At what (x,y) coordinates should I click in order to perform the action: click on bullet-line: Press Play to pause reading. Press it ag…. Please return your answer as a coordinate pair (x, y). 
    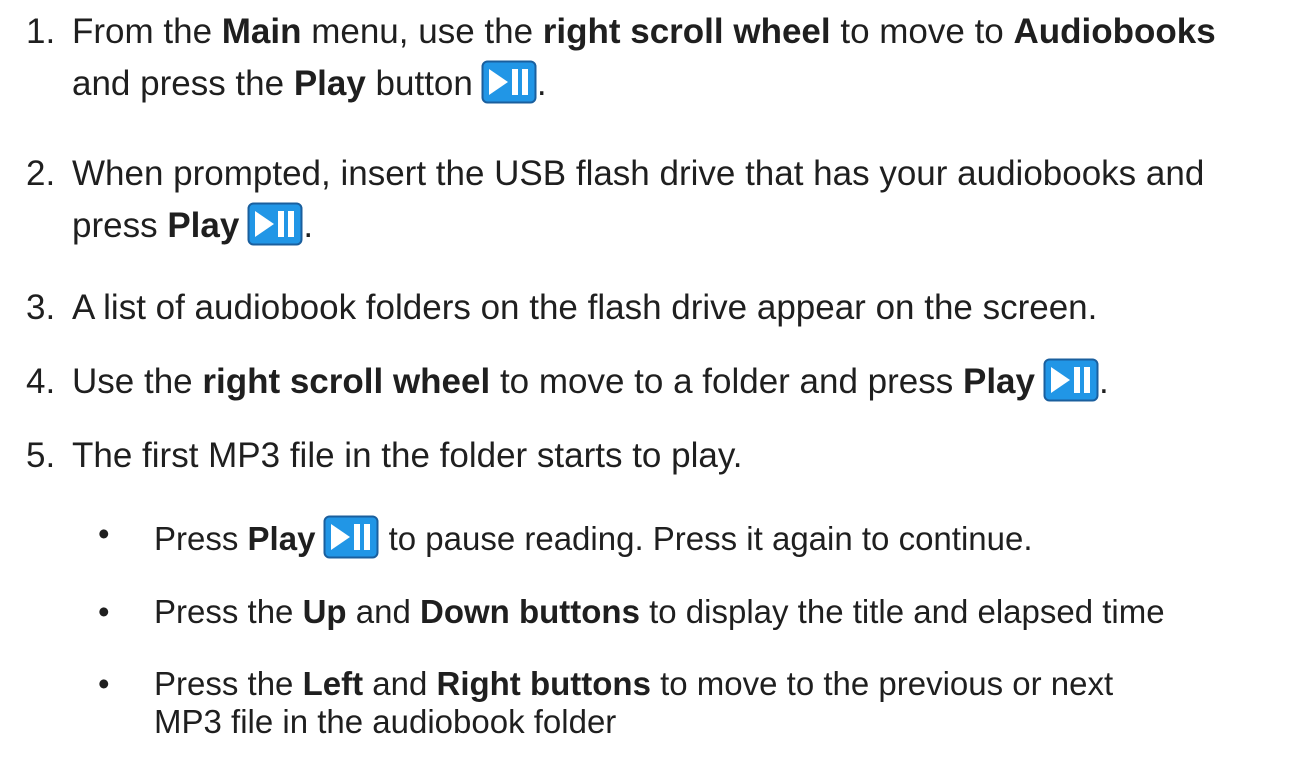
    Looking at the image, I should click on (734, 537).